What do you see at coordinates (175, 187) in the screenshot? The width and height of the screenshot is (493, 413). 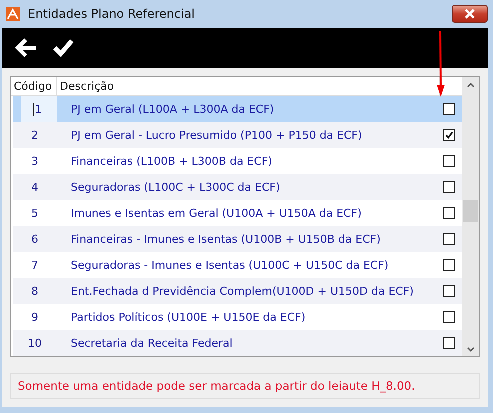 I see `description-cell: Seguradoras (L100C + L300C da ECF)` at bounding box center [175, 187].